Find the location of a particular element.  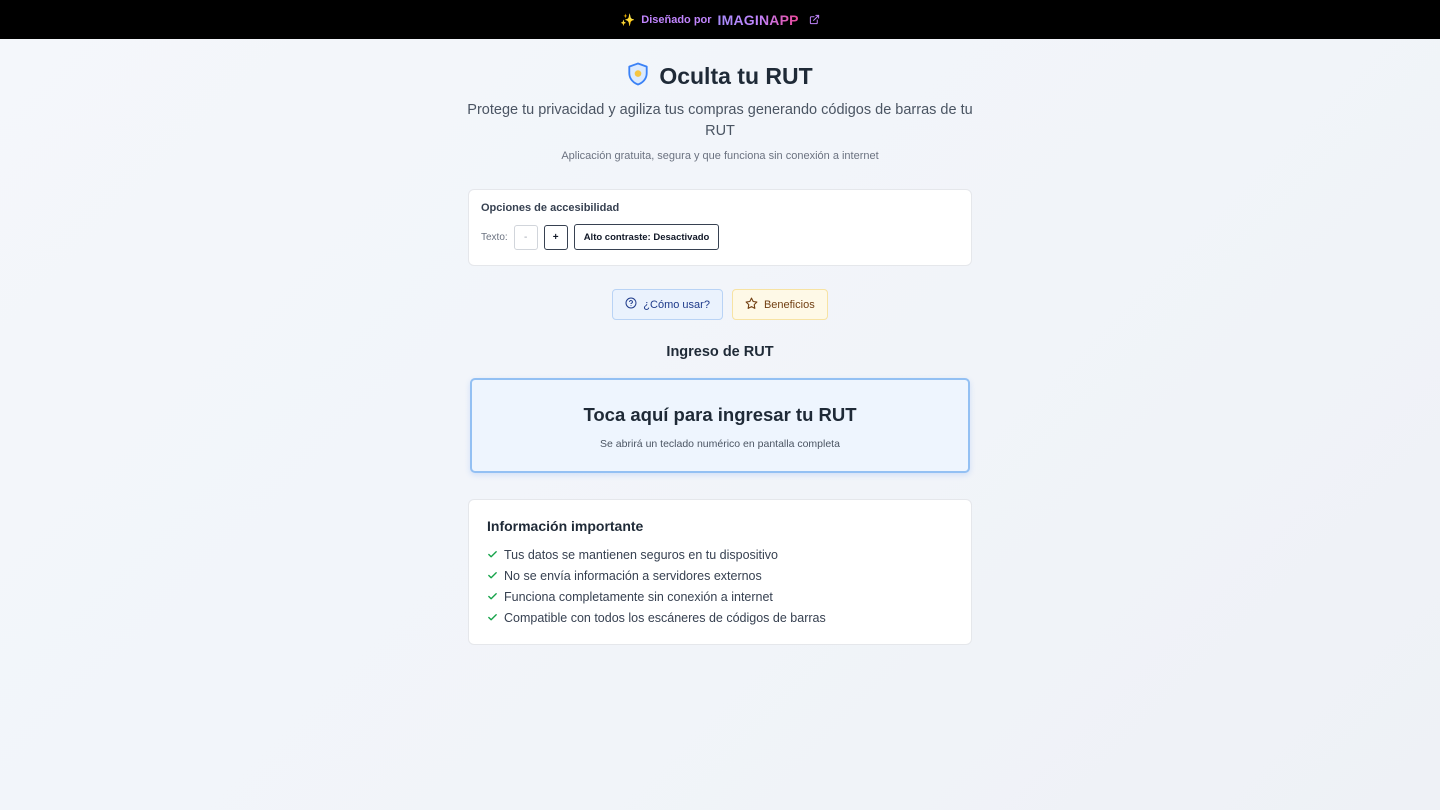

page-title: Oculta tu RUT is located at coordinates (736, 75).